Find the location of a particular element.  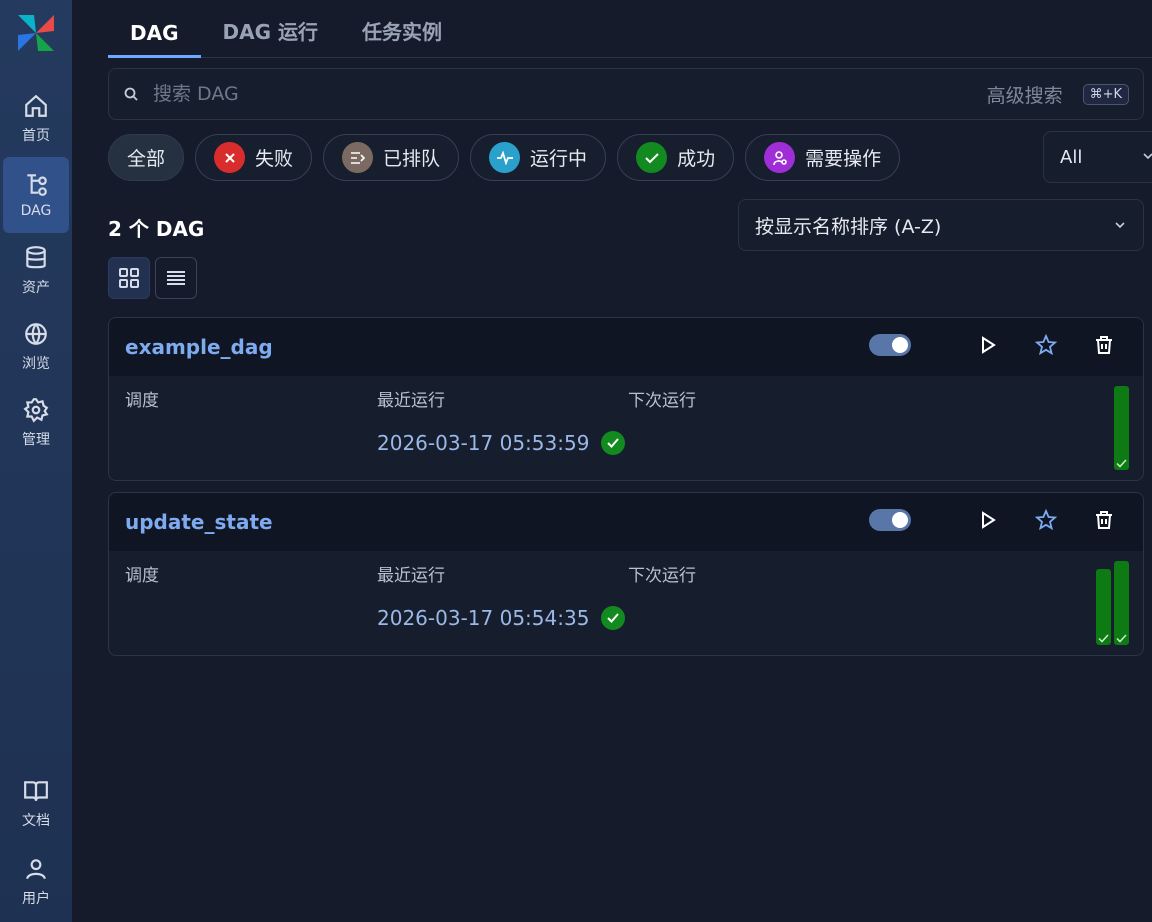

search-bar: 高级搜索 ⌘+K is located at coordinates (626, 94).